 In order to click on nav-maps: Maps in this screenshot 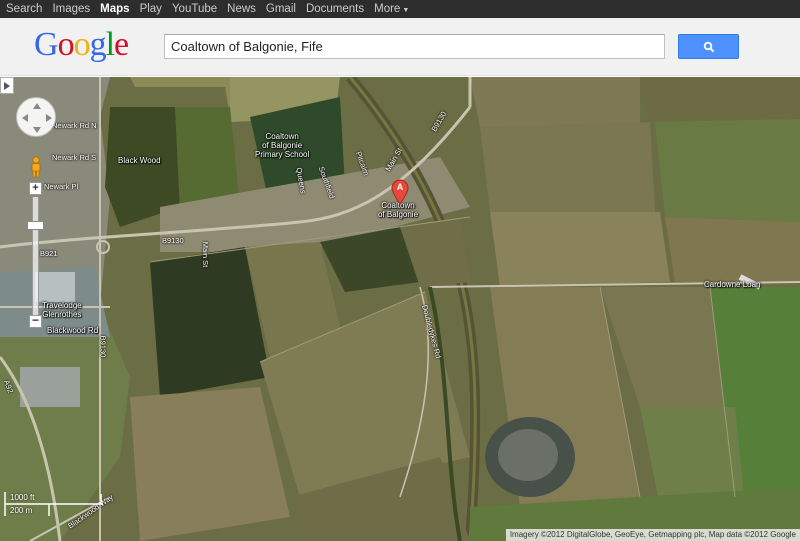, I will do `click(114, 9)`.